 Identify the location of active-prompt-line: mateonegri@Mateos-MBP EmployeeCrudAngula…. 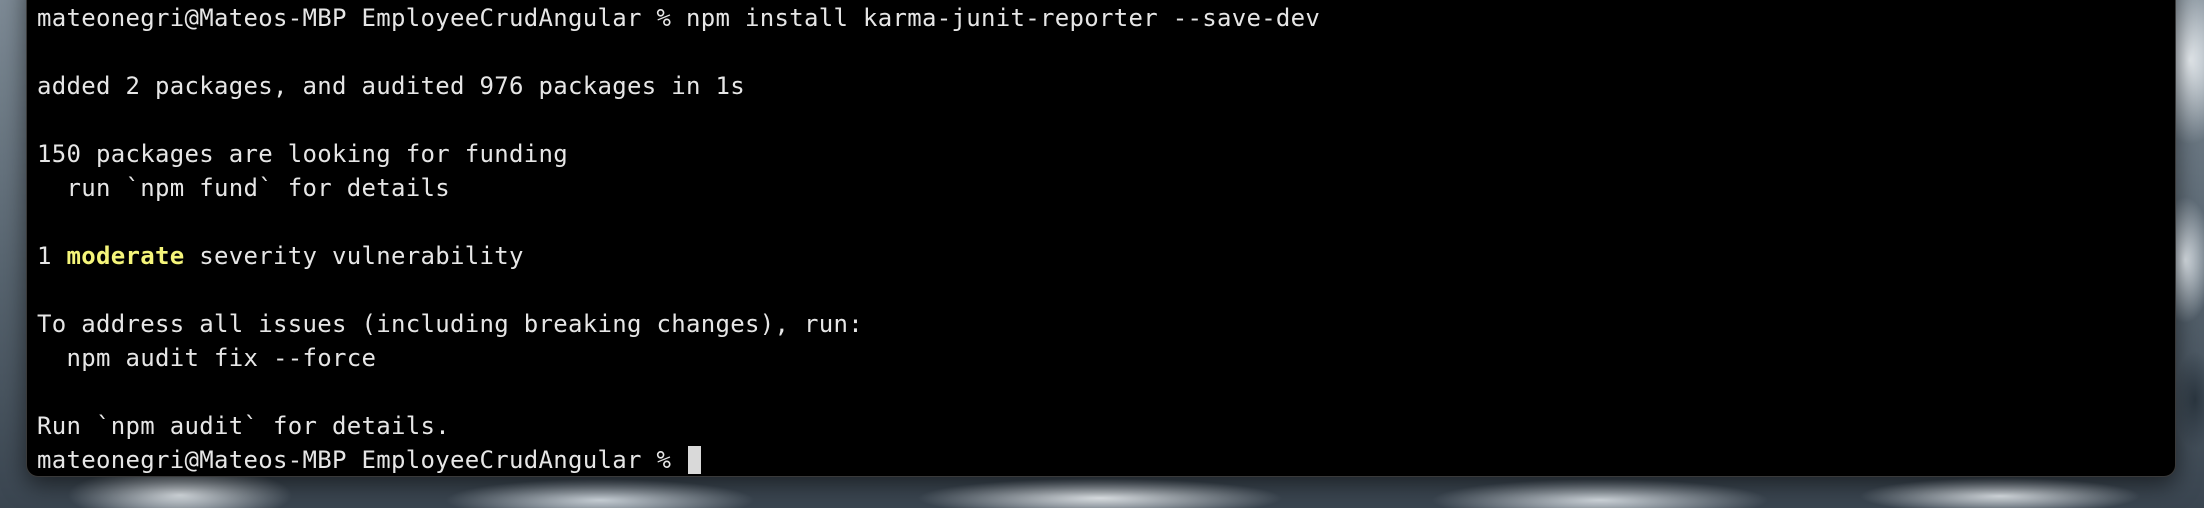
(1101, 459).